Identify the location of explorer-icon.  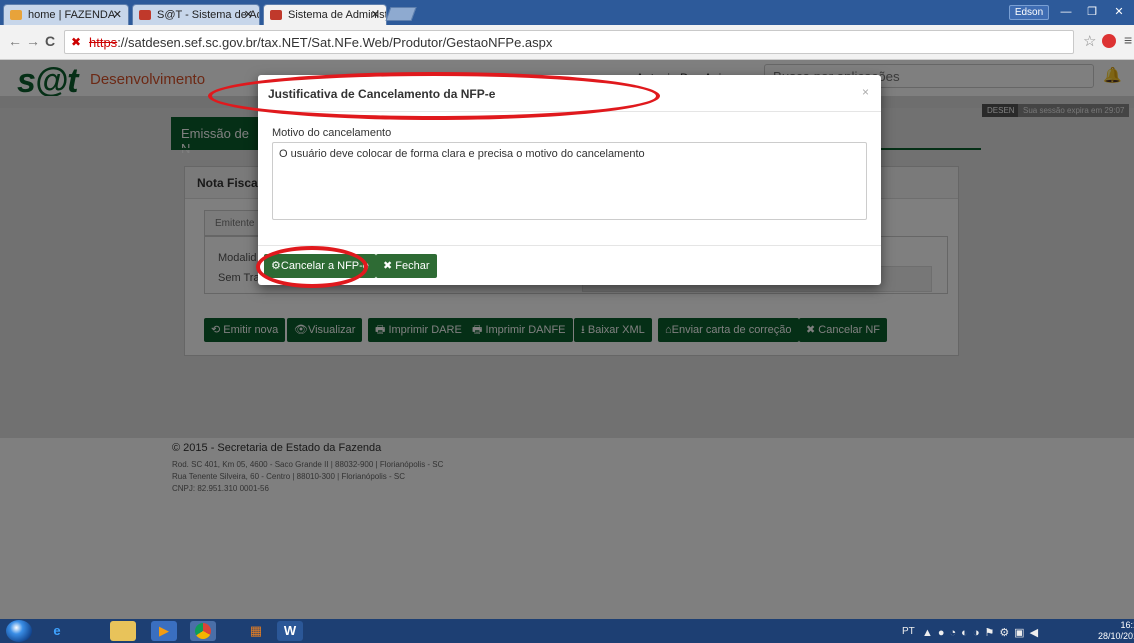
(123, 631).